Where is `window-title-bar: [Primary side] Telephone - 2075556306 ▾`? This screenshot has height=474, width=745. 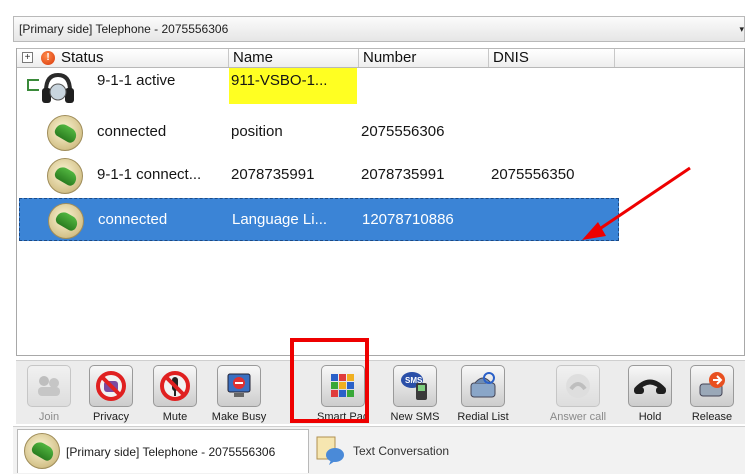
window-title-bar: [Primary side] Telephone - 2075556306 ▾ is located at coordinates (379, 29).